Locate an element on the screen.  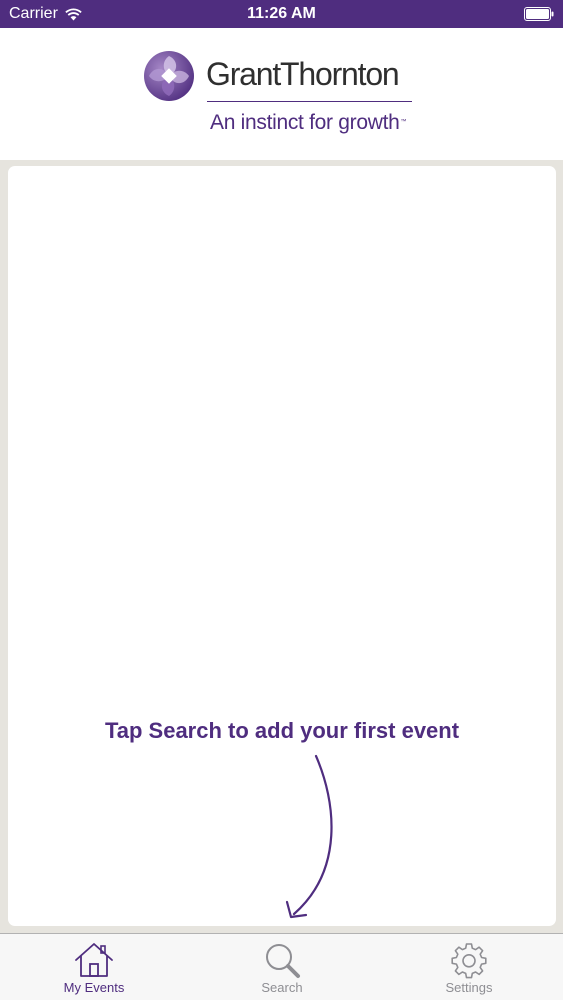
tab-search: Search is located at coordinates (282, 967).